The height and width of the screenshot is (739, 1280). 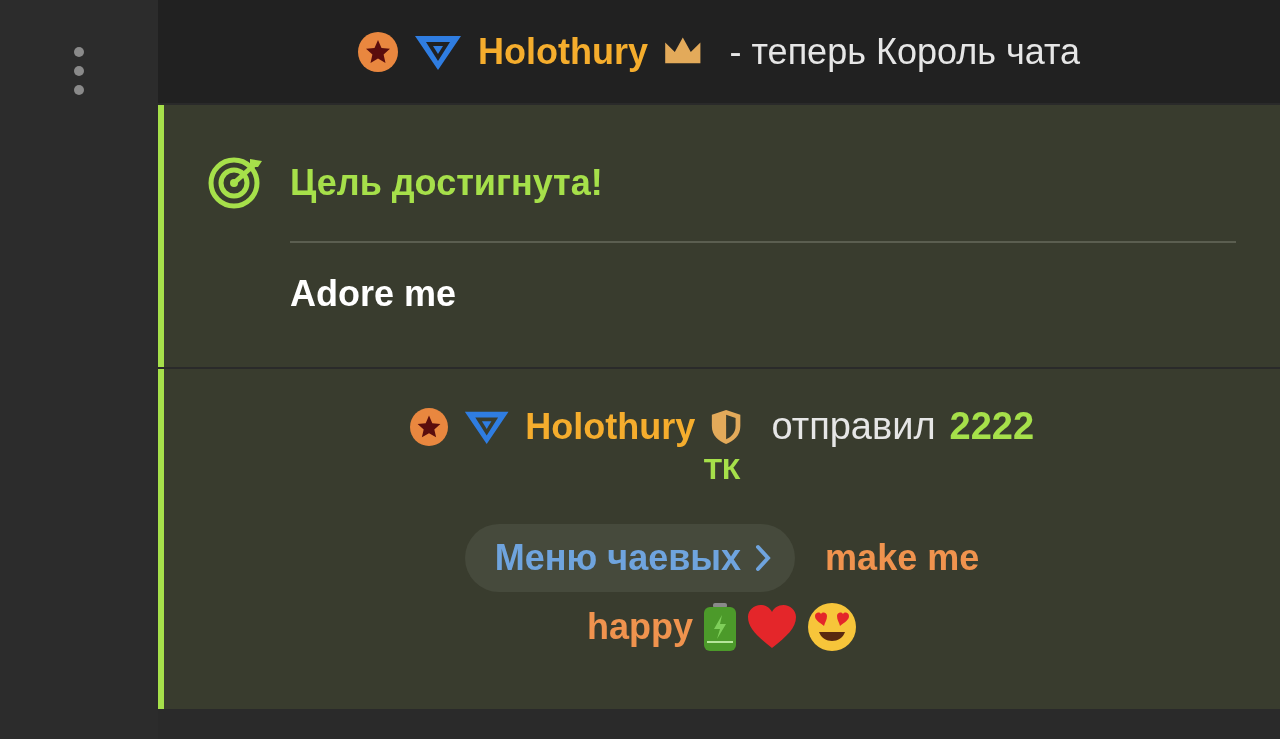 What do you see at coordinates (374, 294) in the screenshot?
I see `goal-name: Adore me` at bounding box center [374, 294].